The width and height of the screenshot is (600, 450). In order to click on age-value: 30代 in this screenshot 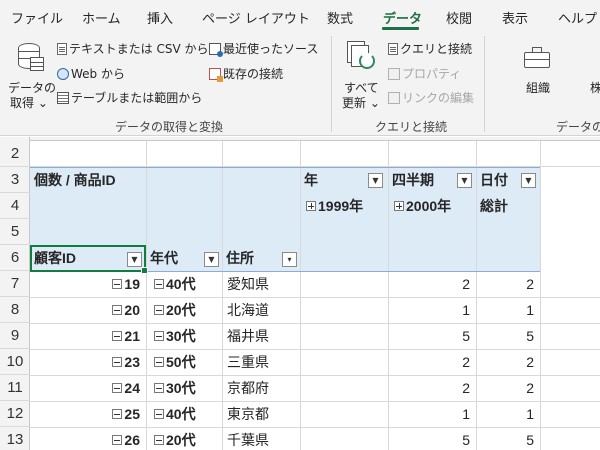, I will do `click(181, 388)`.